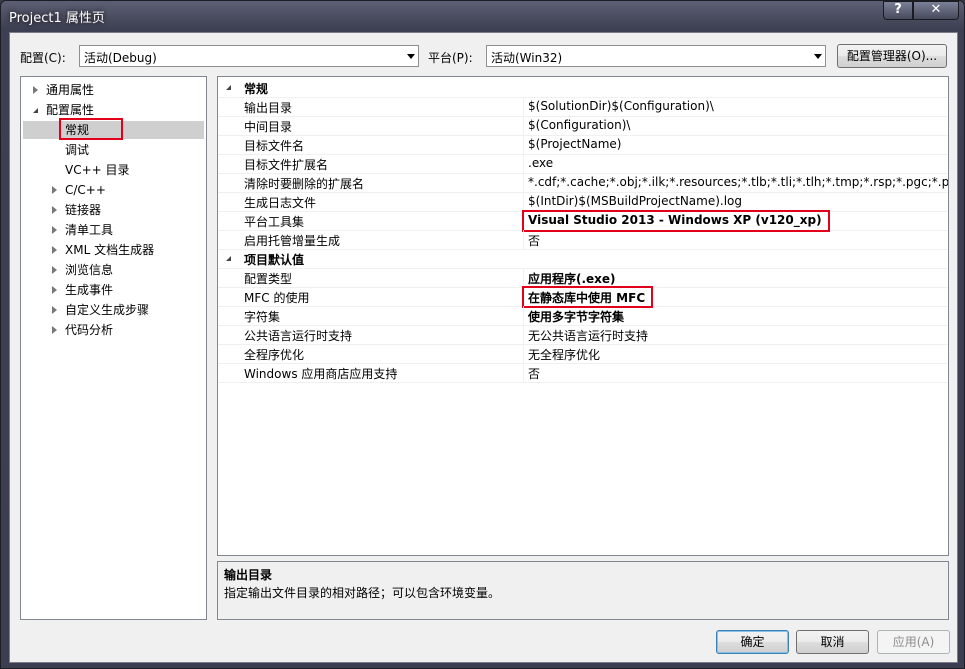 The height and width of the screenshot is (669, 965). I want to click on property-value: 无公共语言运行时支持, so click(588, 335).